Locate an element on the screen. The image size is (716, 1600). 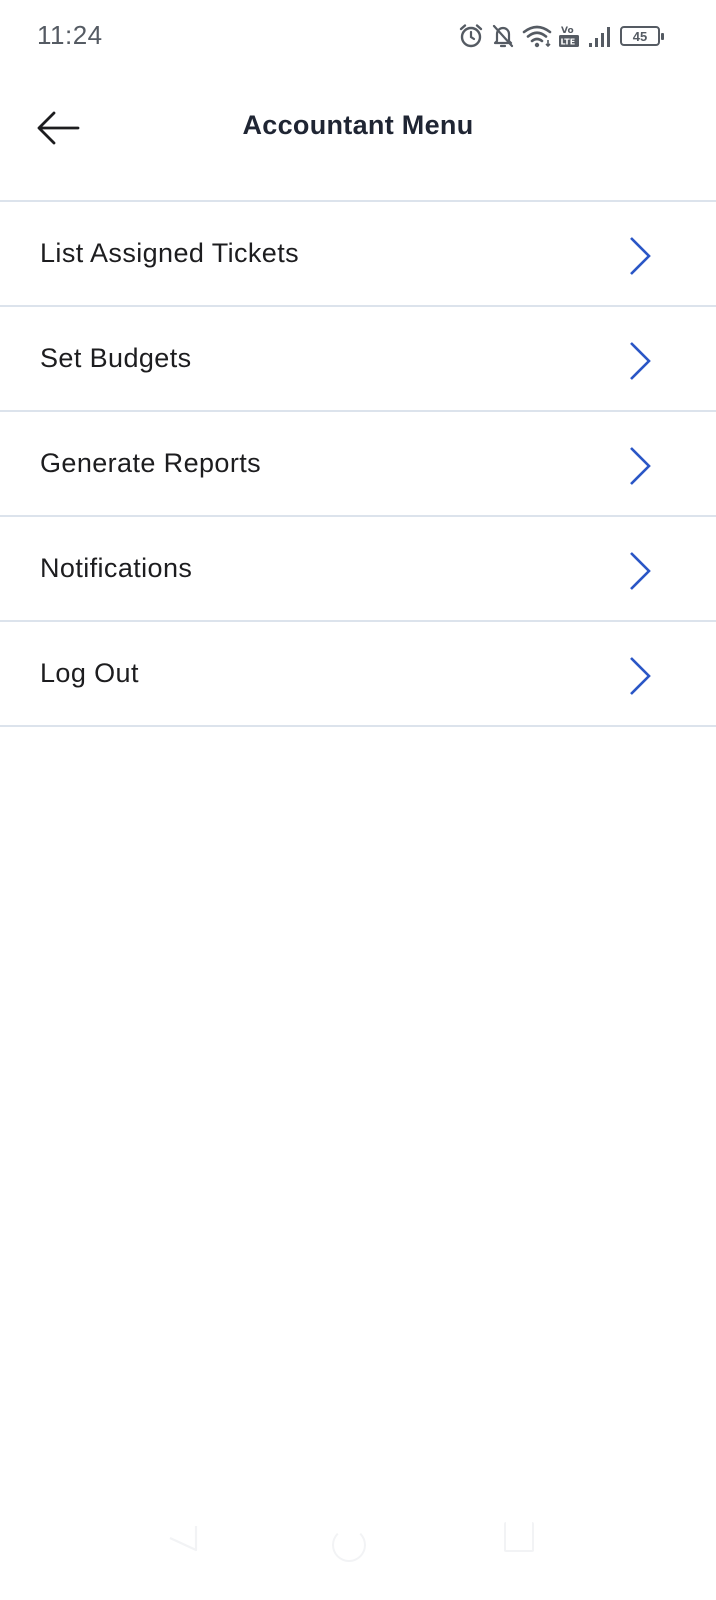
wifi-icon is located at coordinates (537, 36).